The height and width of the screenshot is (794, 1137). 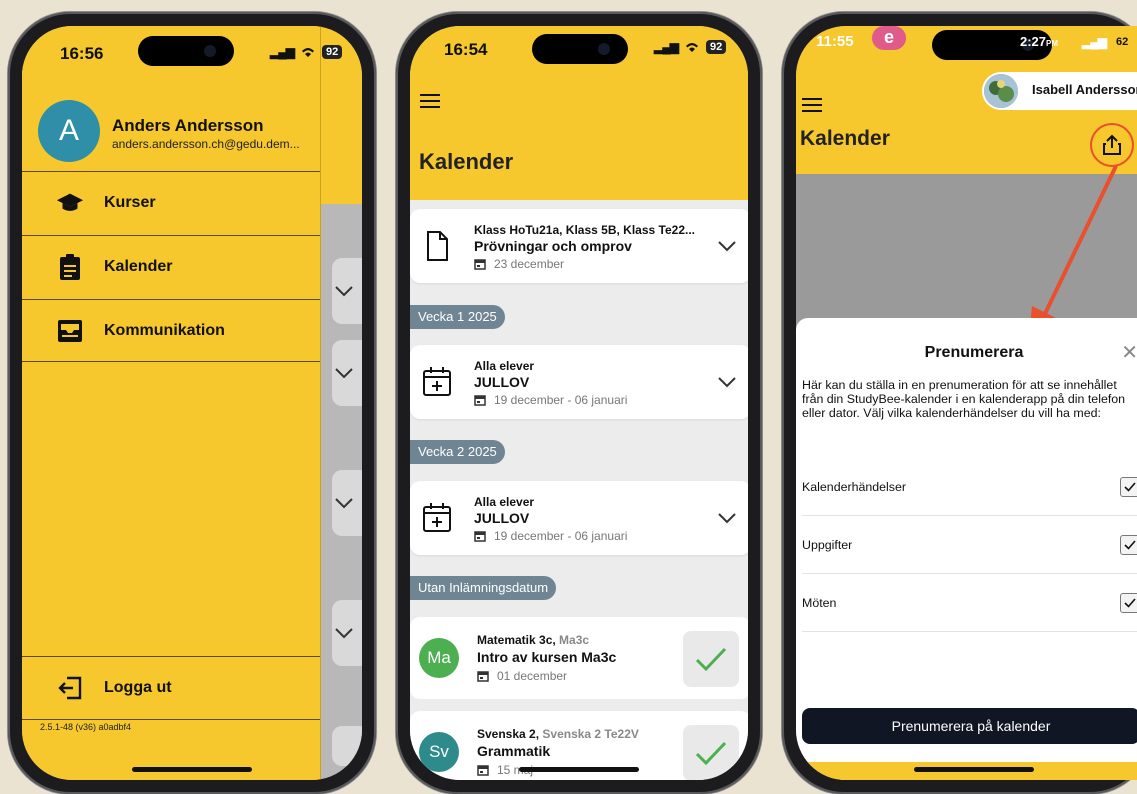 What do you see at coordinates (69, 131) in the screenshot?
I see `avatar: A` at bounding box center [69, 131].